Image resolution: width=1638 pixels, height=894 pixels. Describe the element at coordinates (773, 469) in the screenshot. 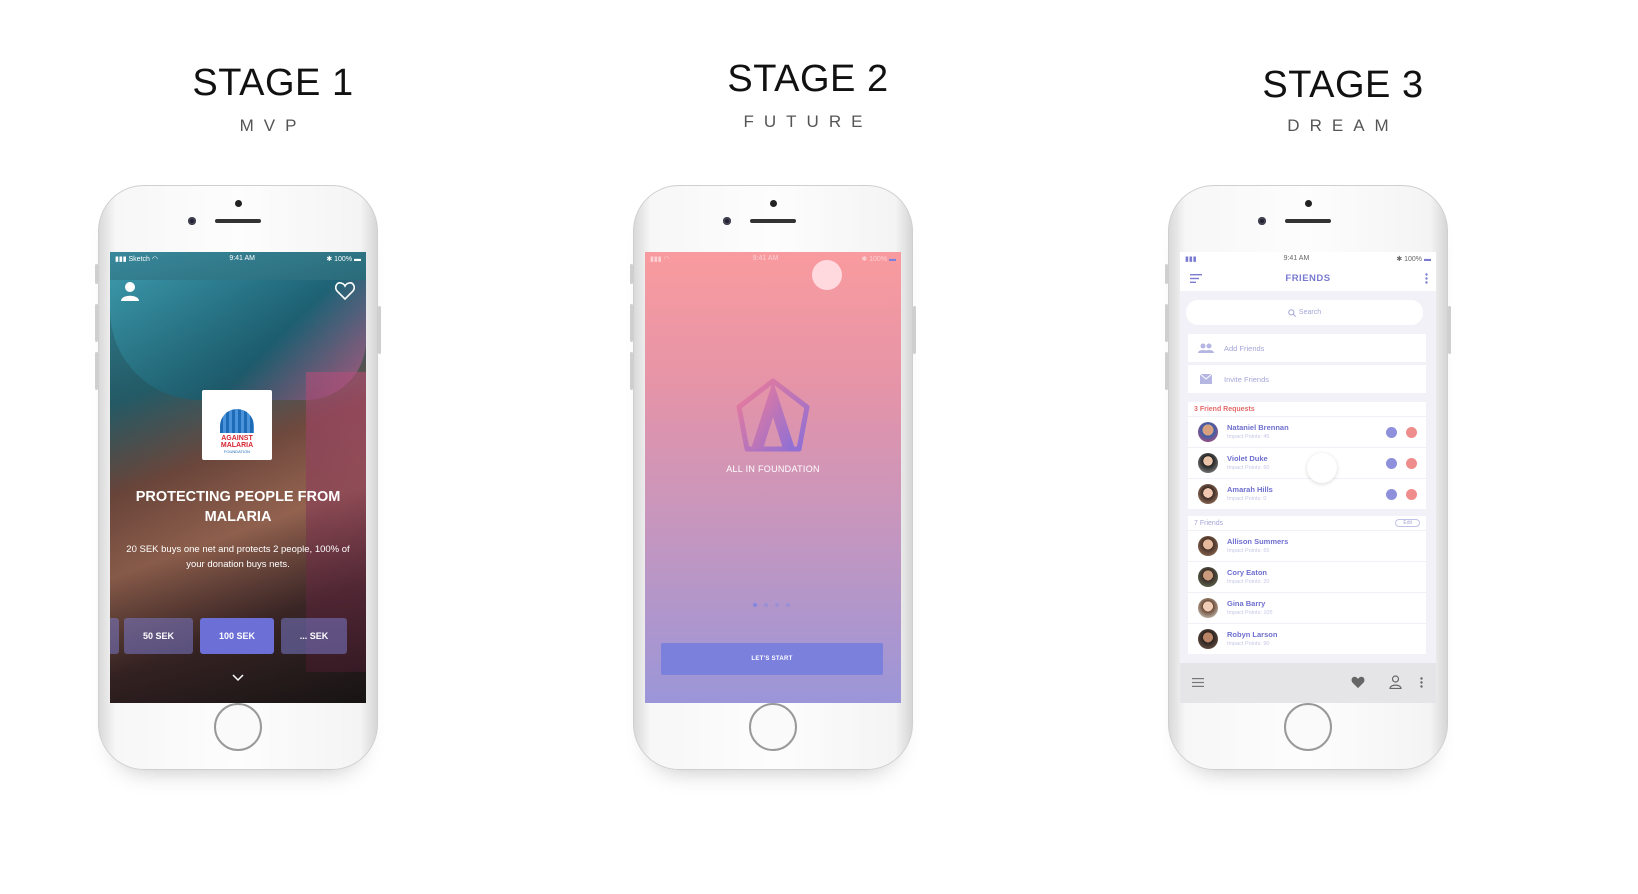

I see `brand-name: ALL IN FOUNDATION` at that location.